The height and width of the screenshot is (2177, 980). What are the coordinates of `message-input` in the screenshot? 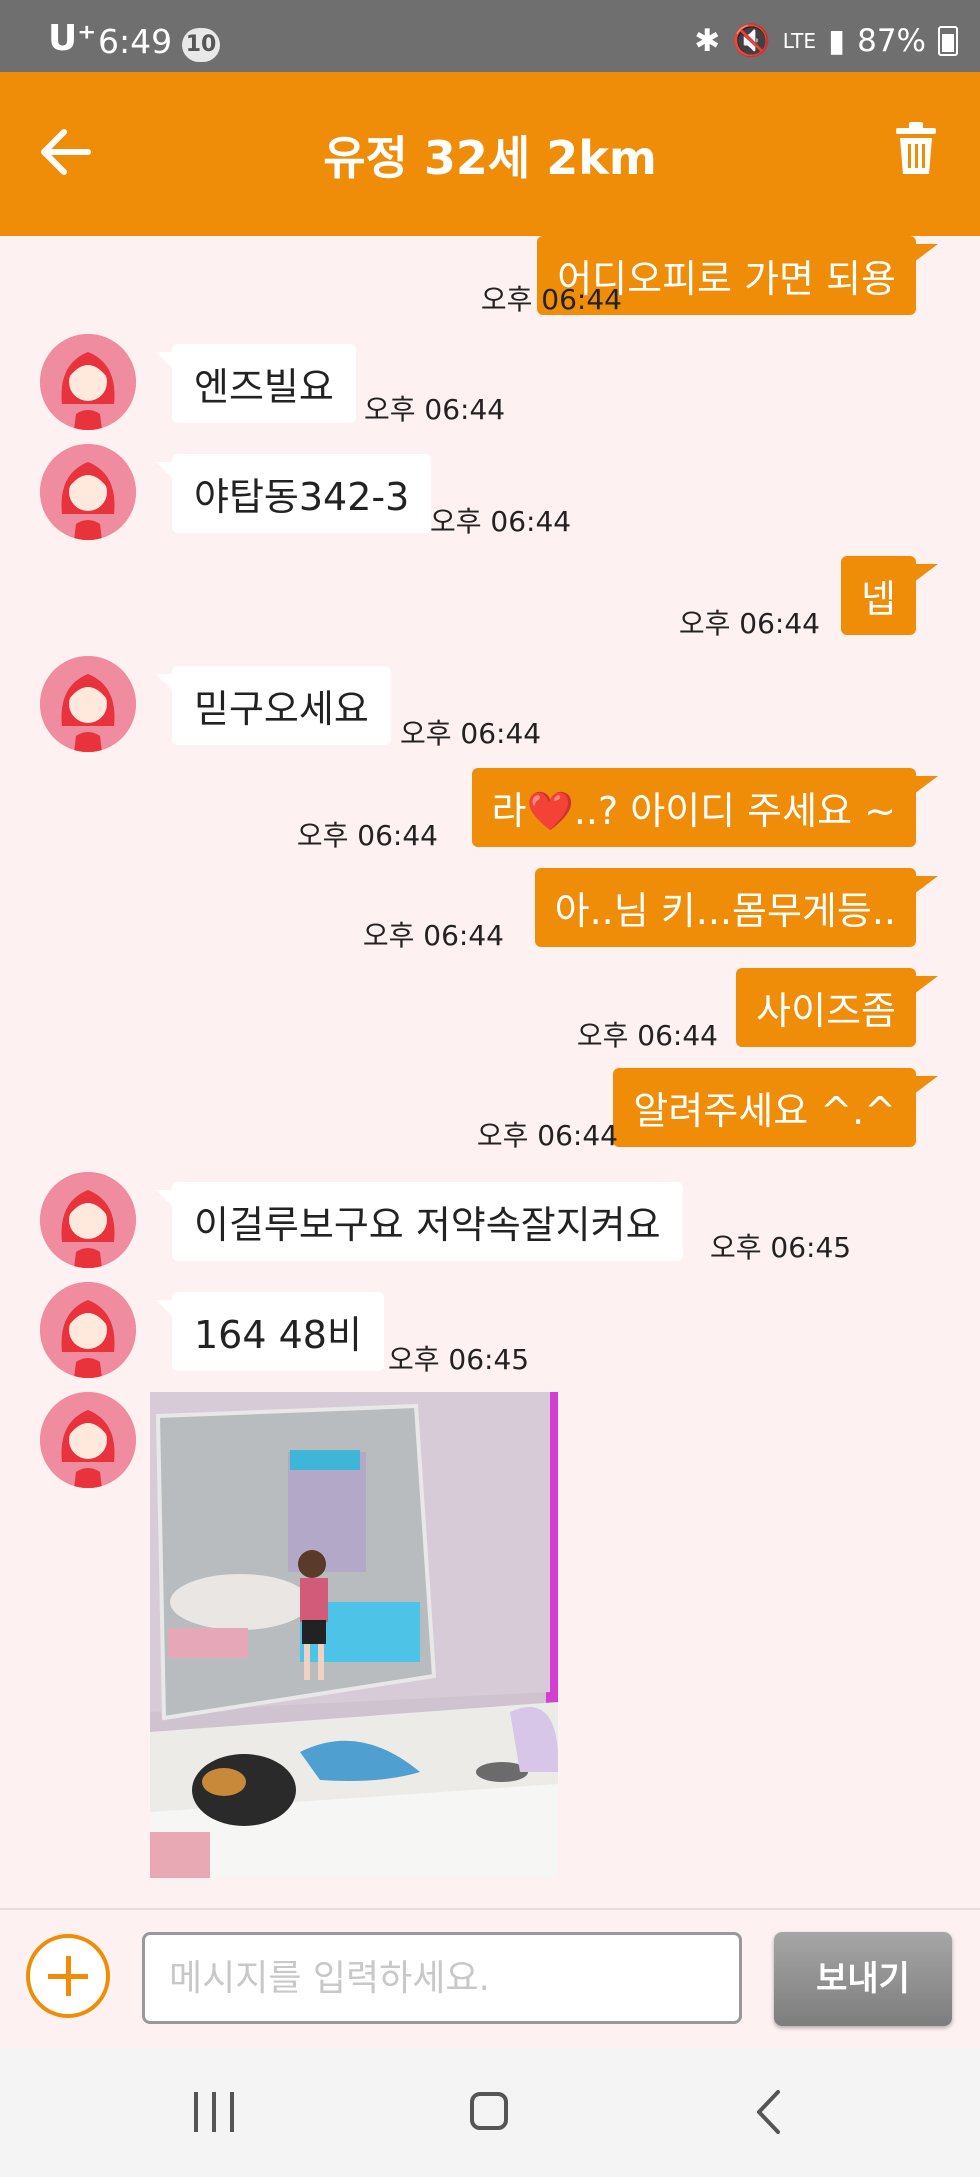 It's located at (442, 1978).